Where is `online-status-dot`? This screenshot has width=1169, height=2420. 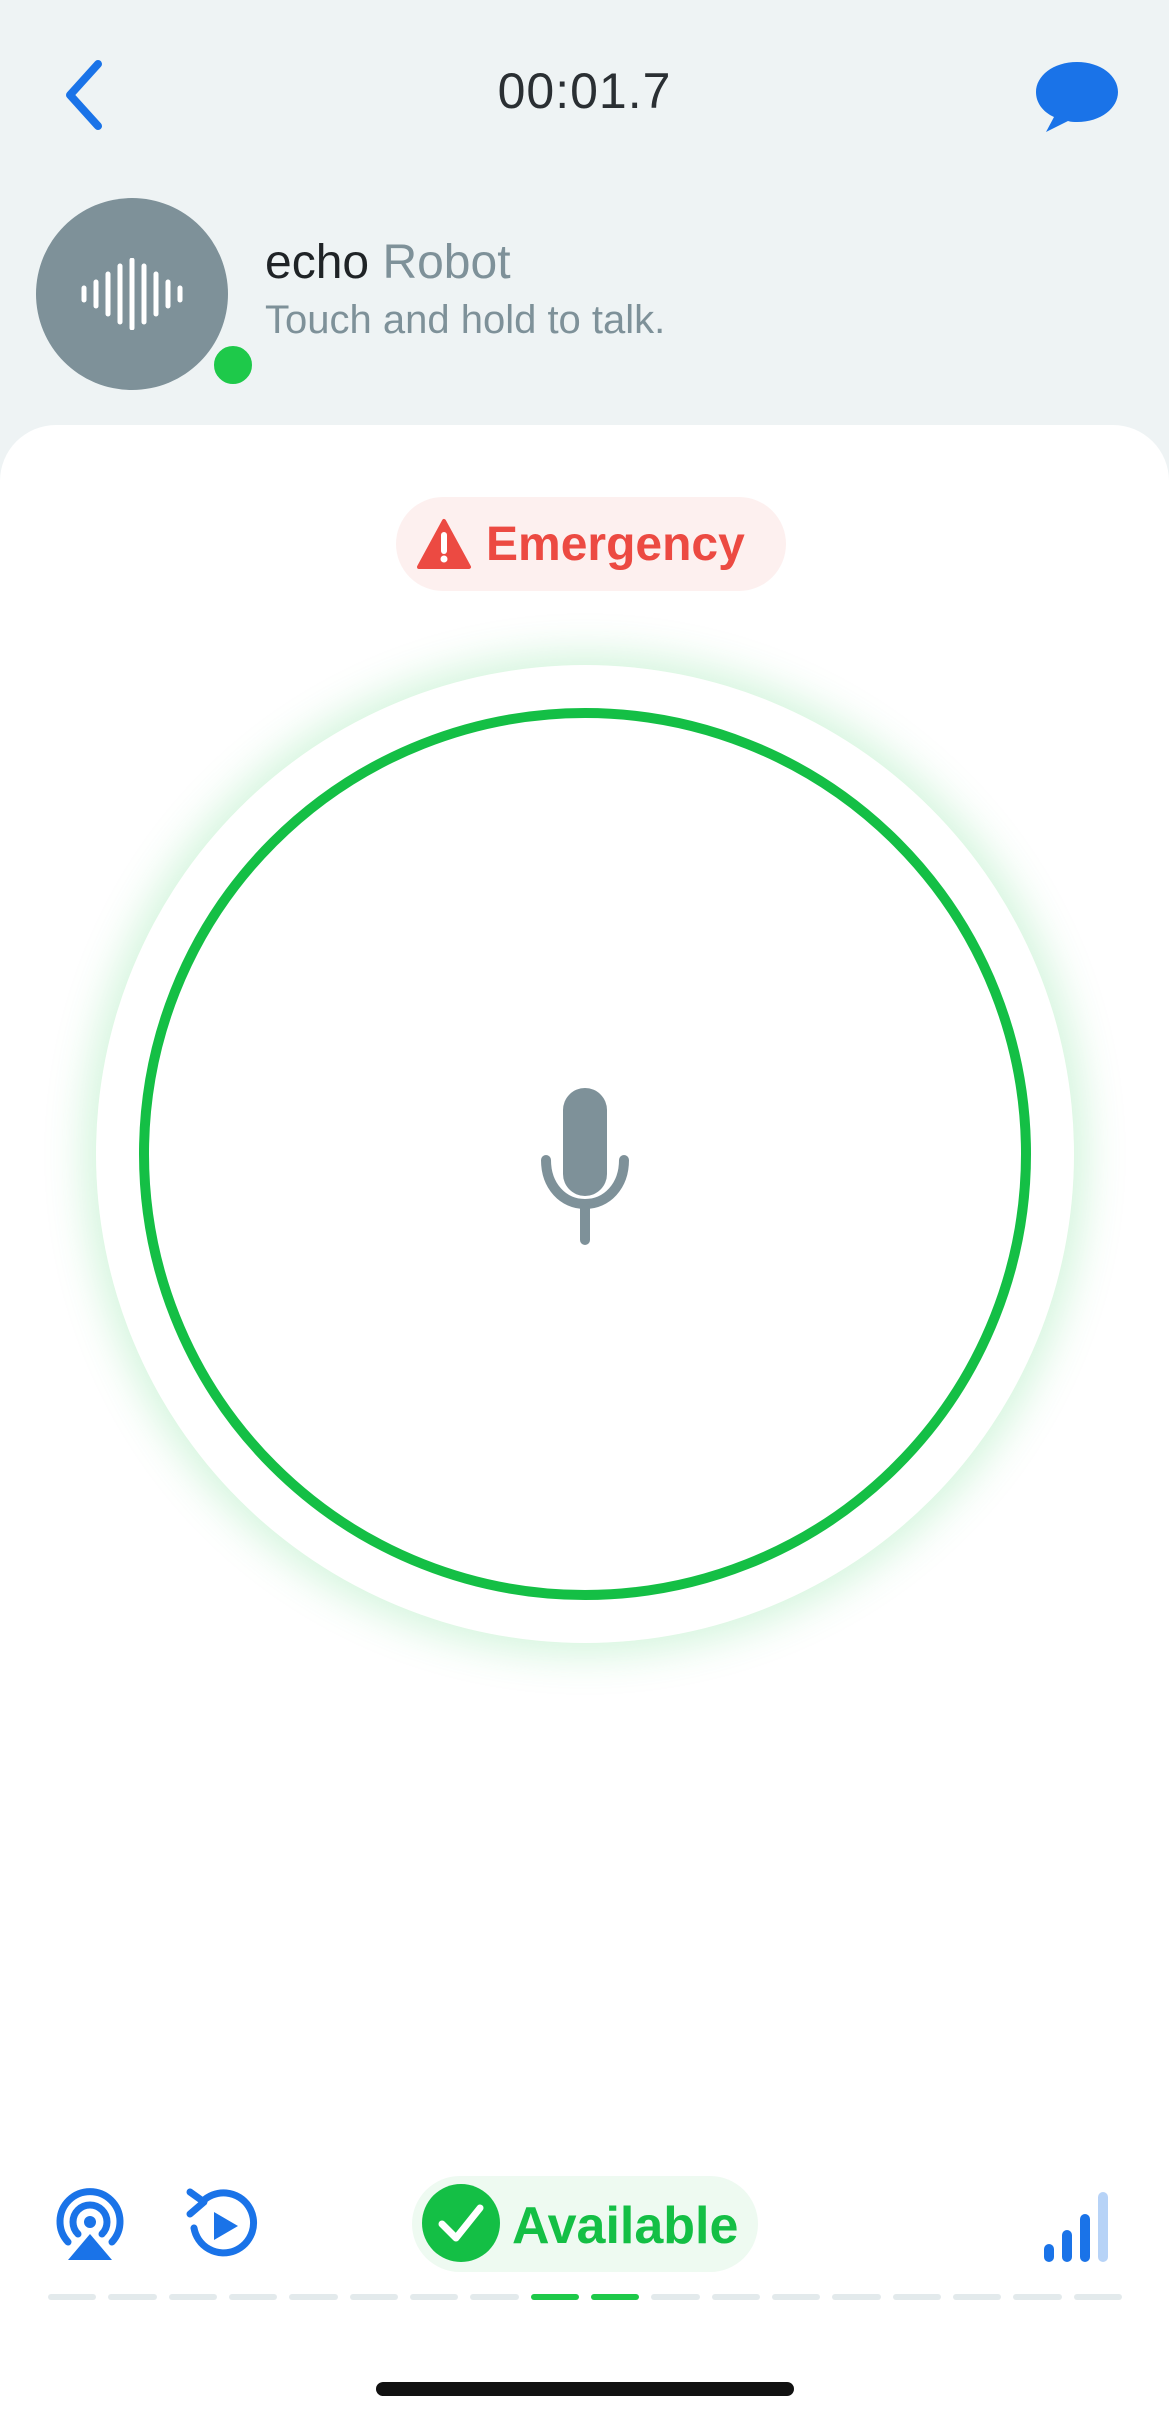 online-status-dot is located at coordinates (233, 365).